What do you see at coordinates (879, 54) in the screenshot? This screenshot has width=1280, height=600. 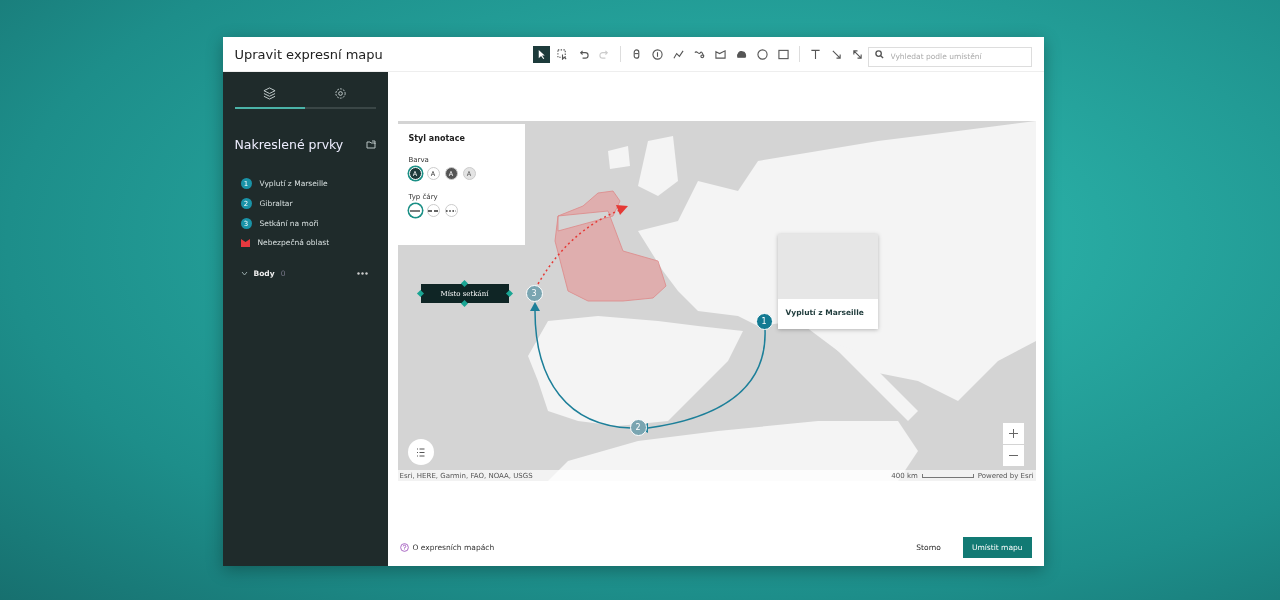 I see `search-icon` at bounding box center [879, 54].